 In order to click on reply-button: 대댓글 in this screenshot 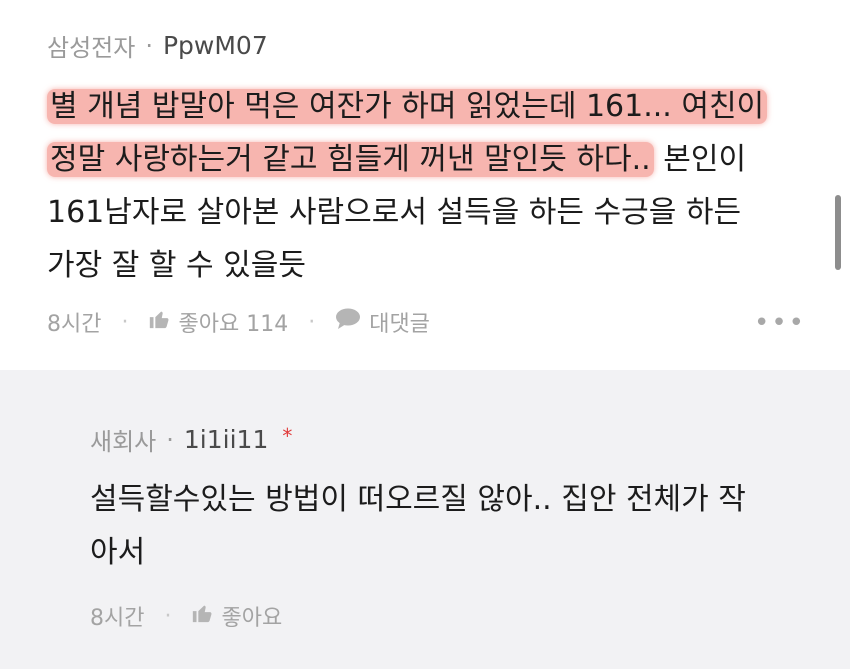, I will do `click(382, 322)`.